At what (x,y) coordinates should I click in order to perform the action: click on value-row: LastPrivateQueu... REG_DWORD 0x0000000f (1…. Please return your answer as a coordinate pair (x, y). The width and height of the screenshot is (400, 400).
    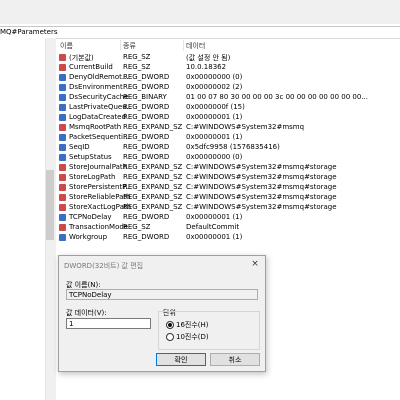
    Looking at the image, I should click on (228, 108).